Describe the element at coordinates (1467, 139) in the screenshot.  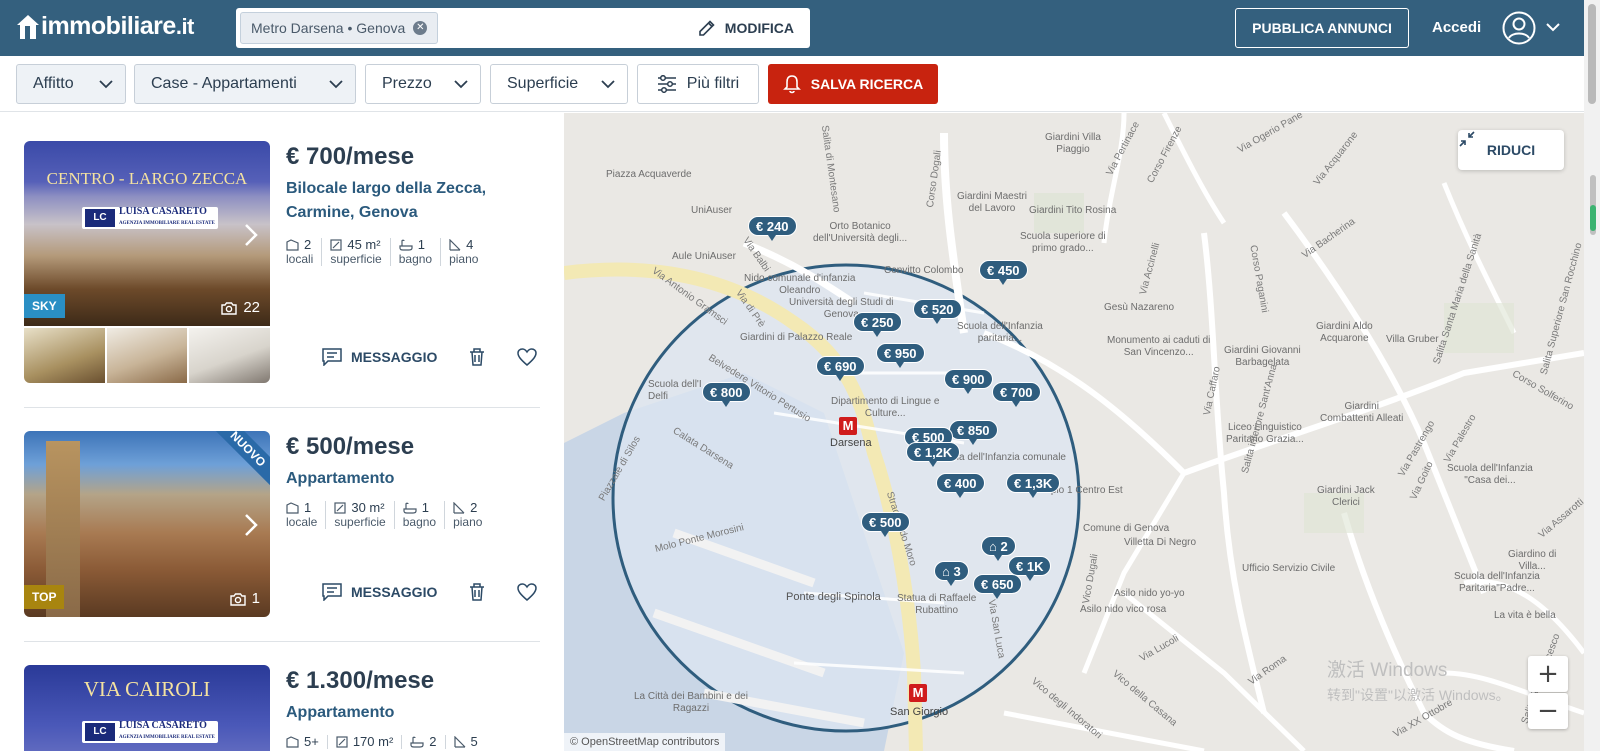
I see `collapse-icon` at that location.